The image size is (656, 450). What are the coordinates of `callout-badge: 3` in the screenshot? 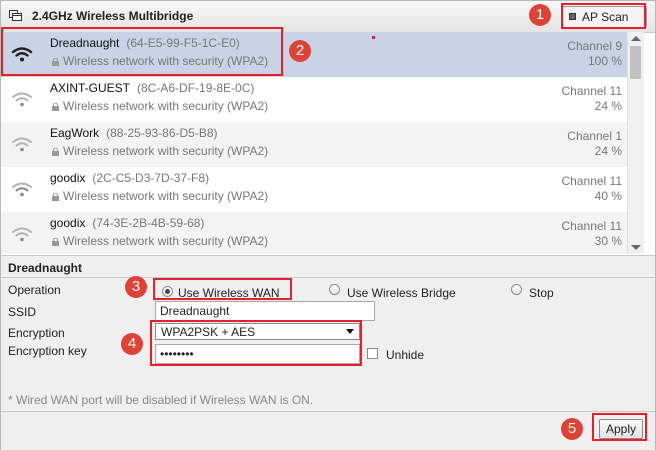 It's located at (136, 287).